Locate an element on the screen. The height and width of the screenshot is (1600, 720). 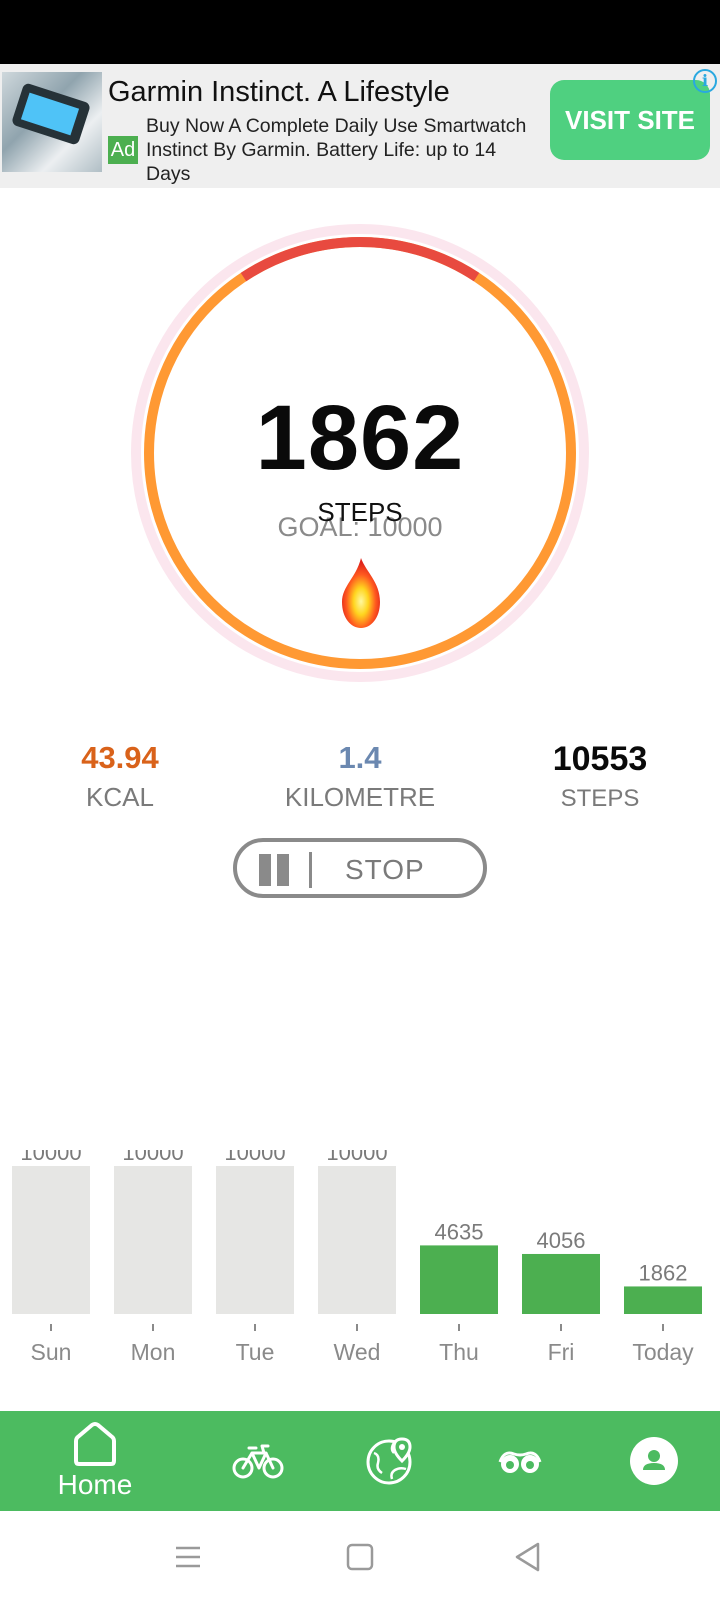
back-icon is located at coordinates (528, 1557).